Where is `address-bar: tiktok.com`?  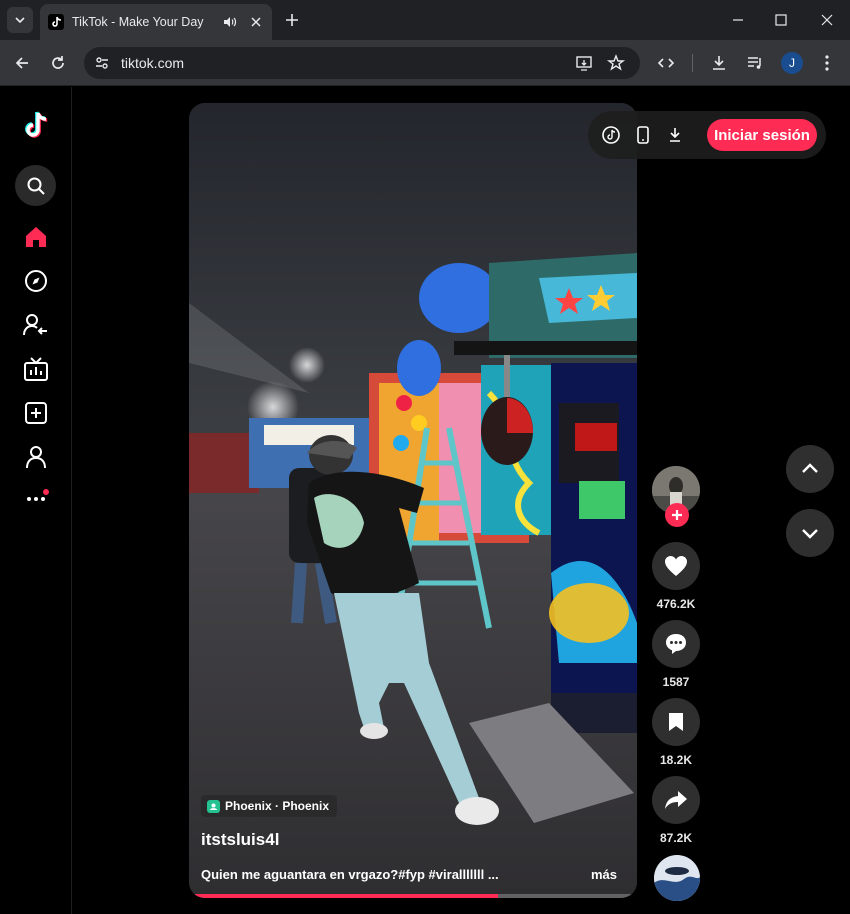
address-bar: tiktok.com is located at coordinates (362, 63).